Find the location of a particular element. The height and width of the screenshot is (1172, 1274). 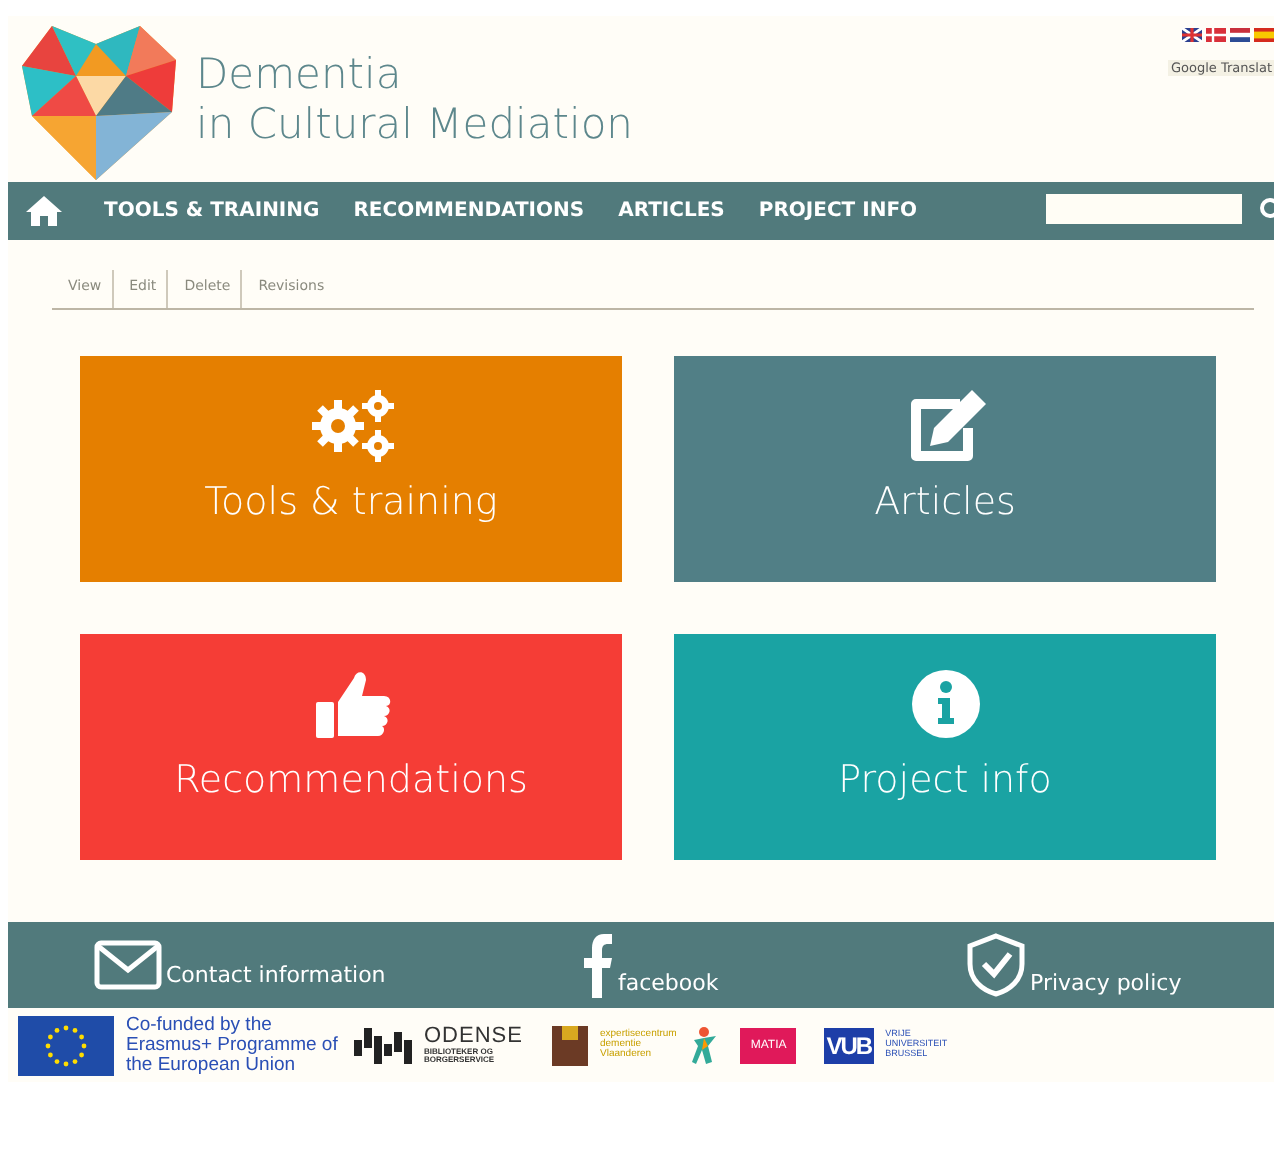

denmark-flag-icon is located at coordinates (1216, 35).